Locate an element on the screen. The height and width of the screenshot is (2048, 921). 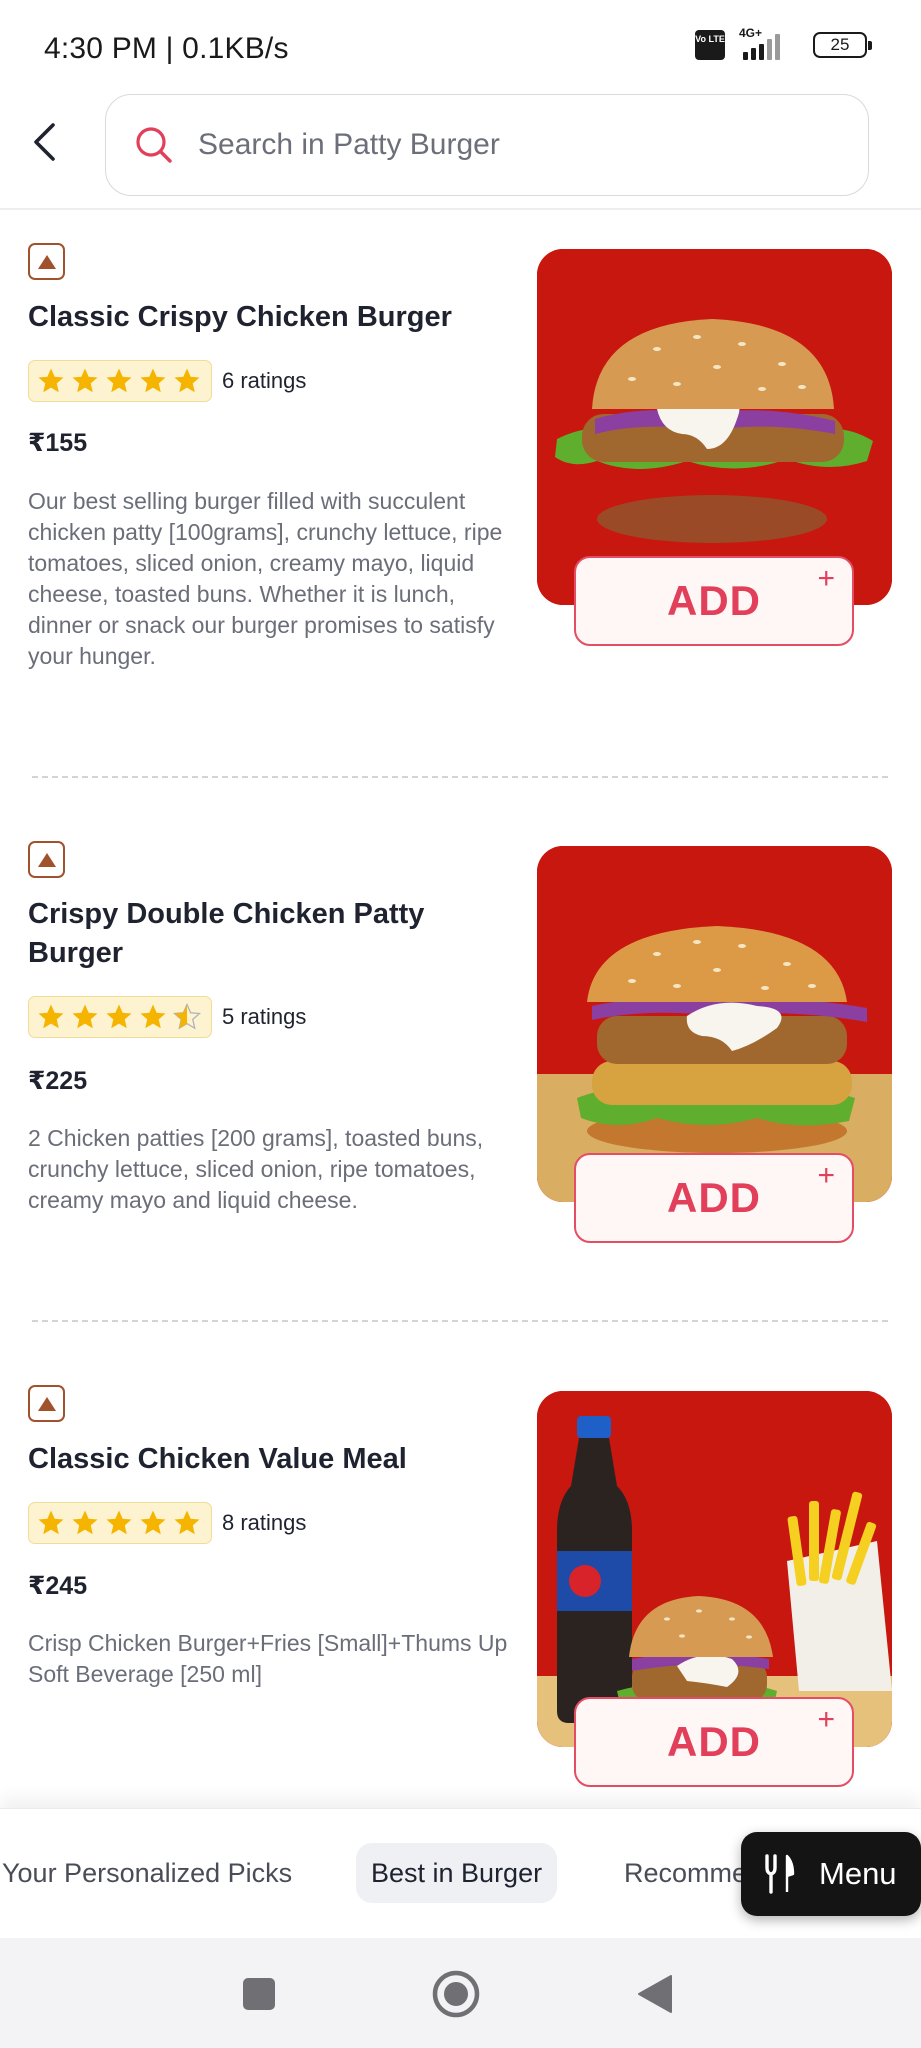
back-nav-button is located at coordinates (655, 1994).